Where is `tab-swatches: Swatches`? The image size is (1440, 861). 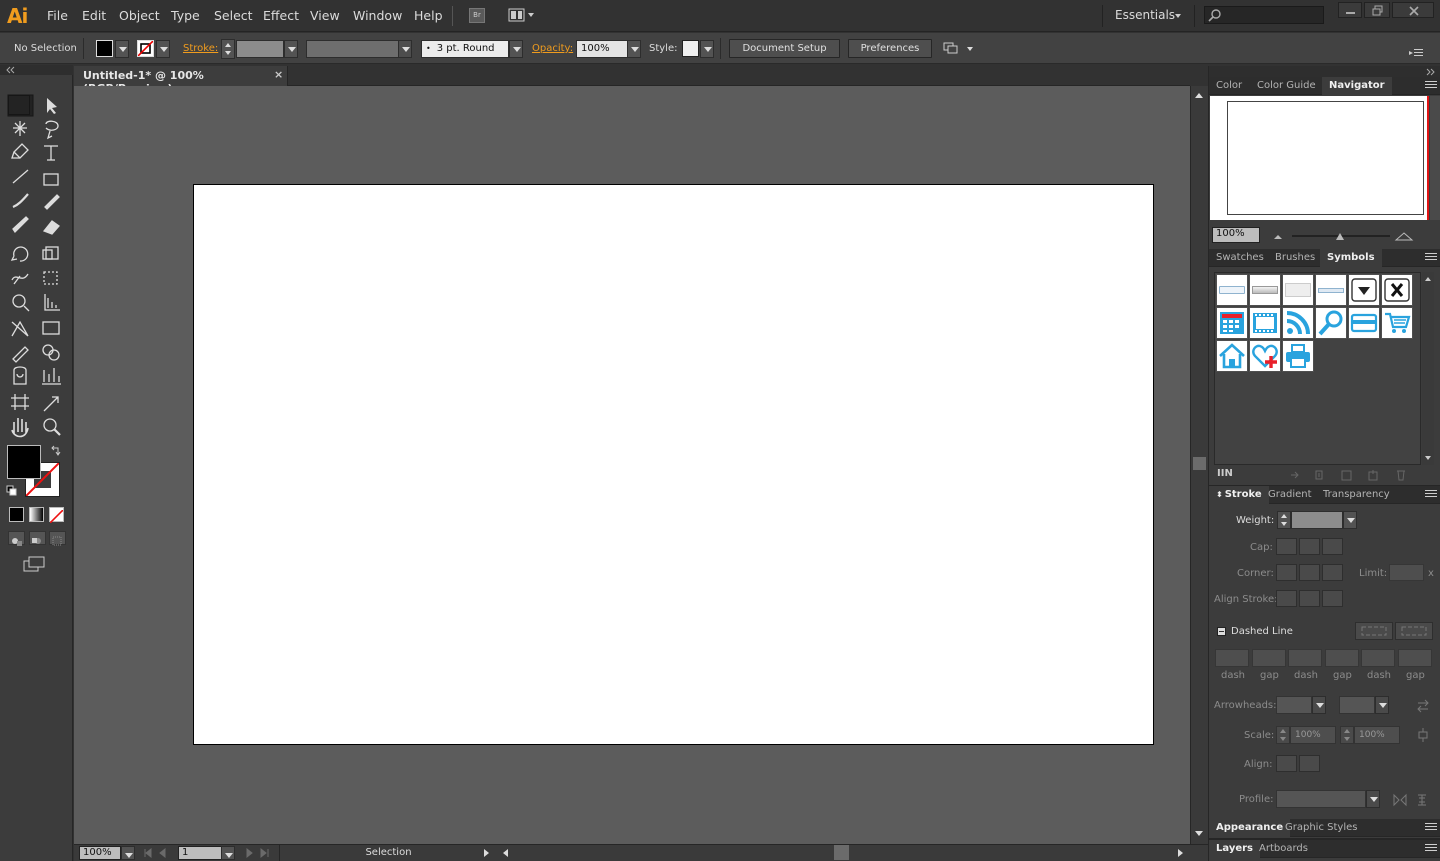 tab-swatches: Swatches is located at coordinates (1240, 258).